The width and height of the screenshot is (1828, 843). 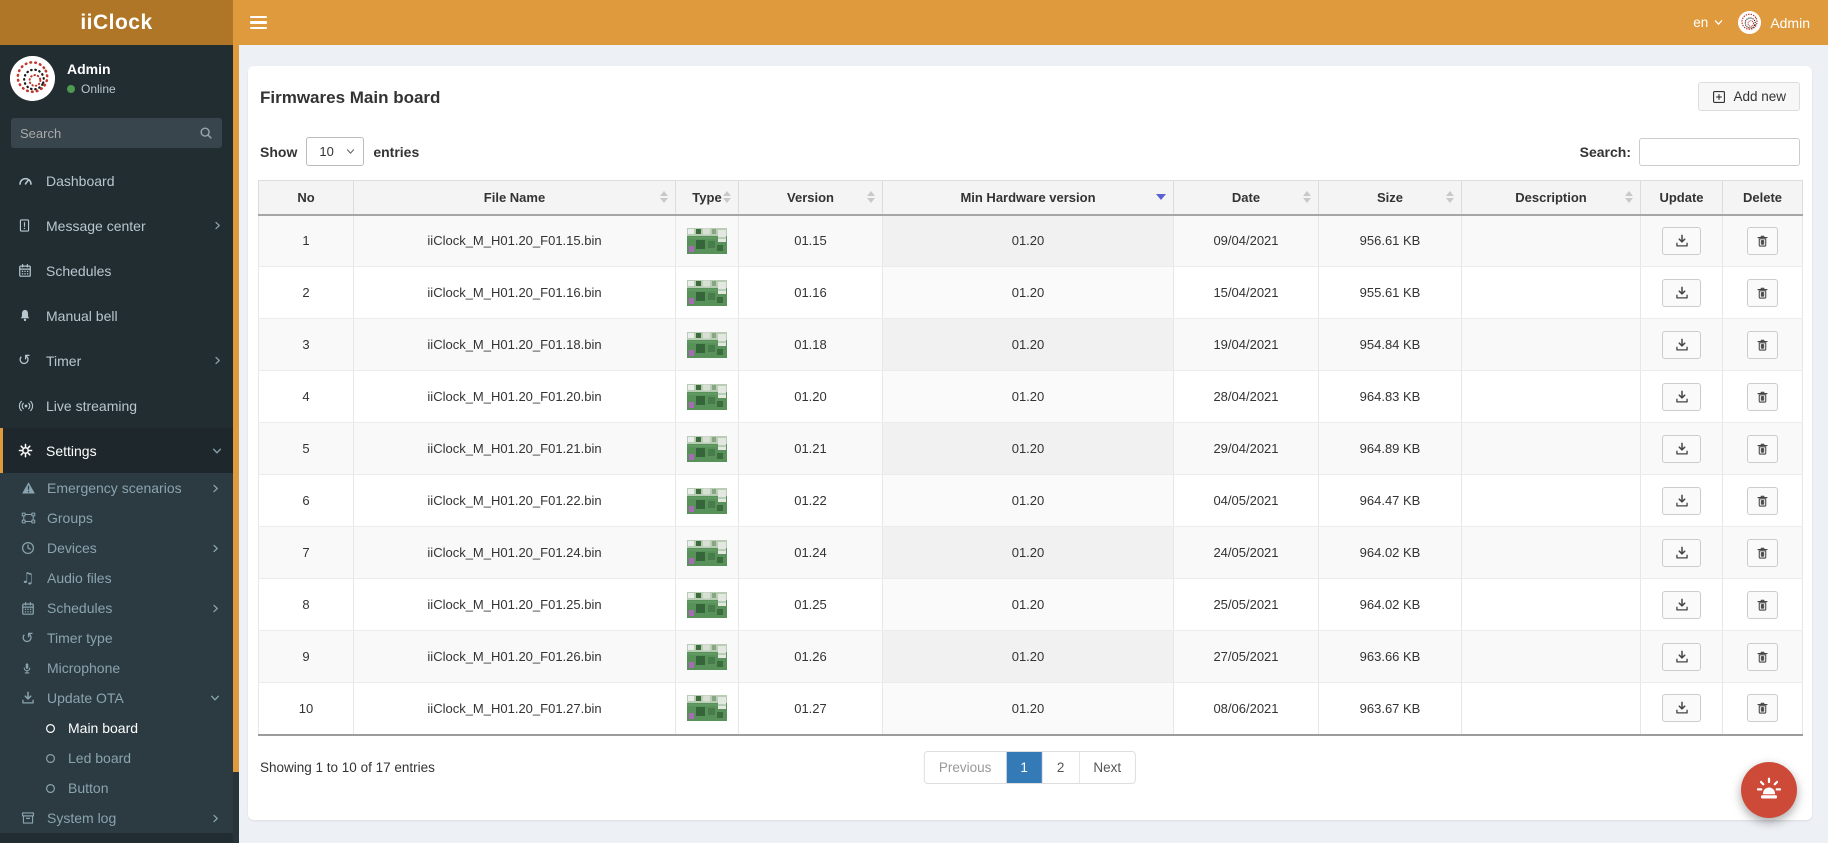 What do you see at coordinates (871, 197) in the screenshot?
I see `sort-arrows-icon` at bounding box center [871, 197].